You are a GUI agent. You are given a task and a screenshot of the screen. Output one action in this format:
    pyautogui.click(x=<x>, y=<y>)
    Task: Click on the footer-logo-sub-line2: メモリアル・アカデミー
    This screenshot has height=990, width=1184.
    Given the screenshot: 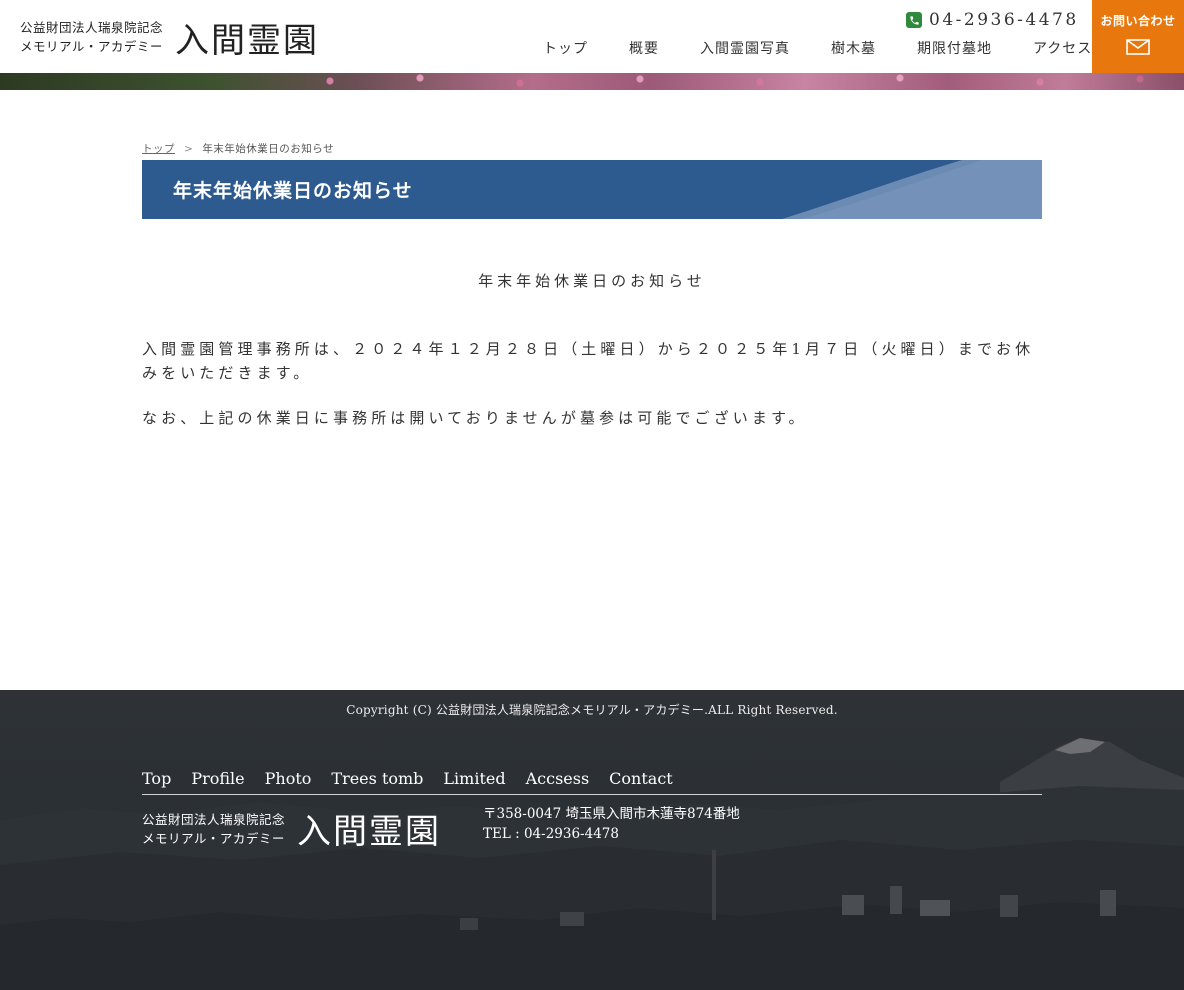 What is the action you would take?
    pyautogui.click(x=213, y=838)
    